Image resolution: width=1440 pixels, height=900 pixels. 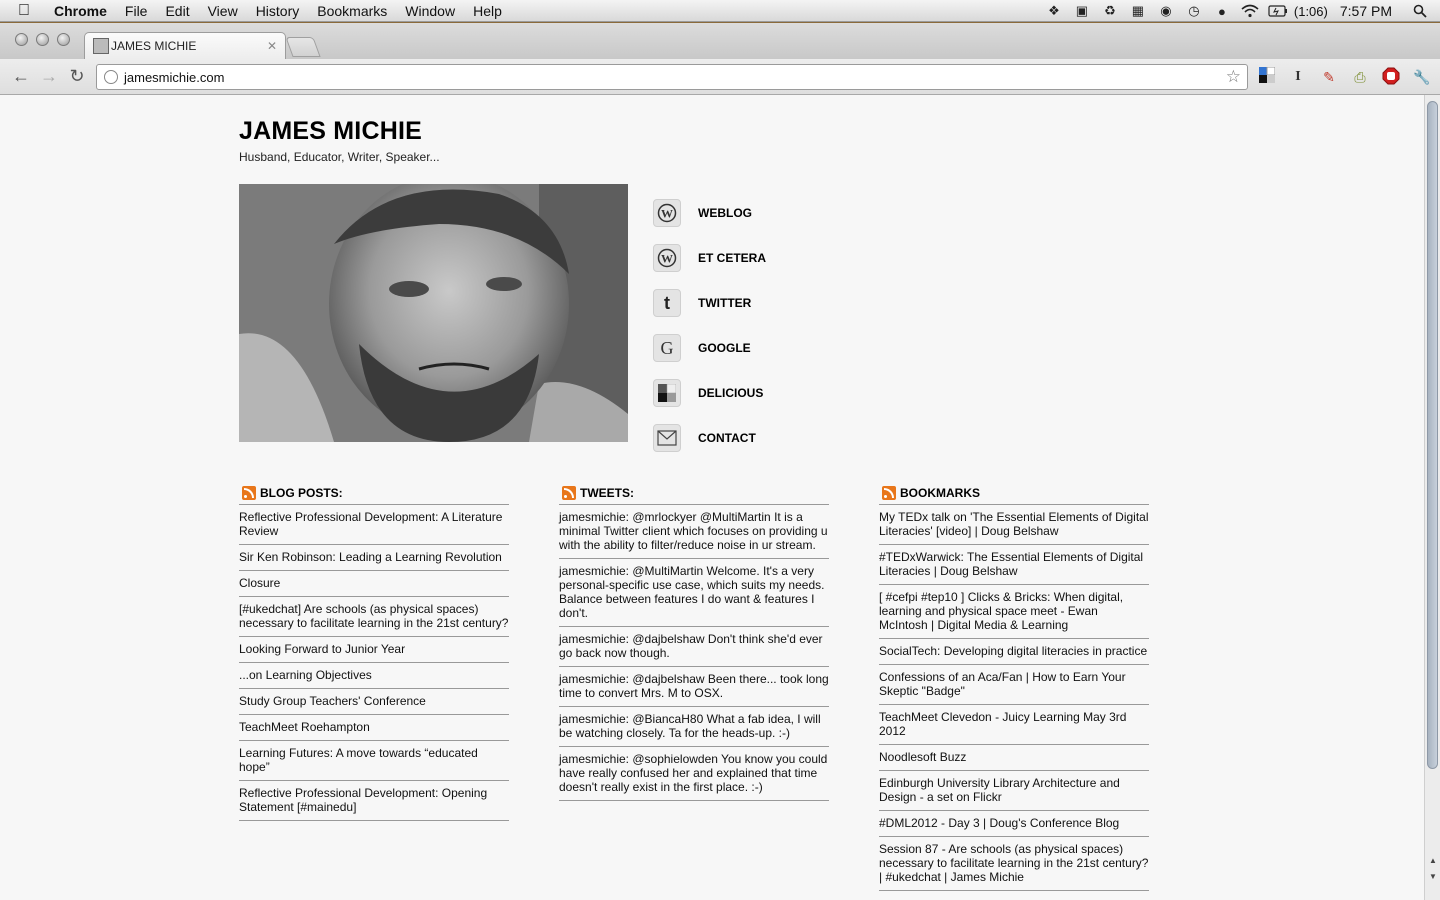 I want to click on page-scrollbar: ▲ ▼, so click(x=1432, y=497).